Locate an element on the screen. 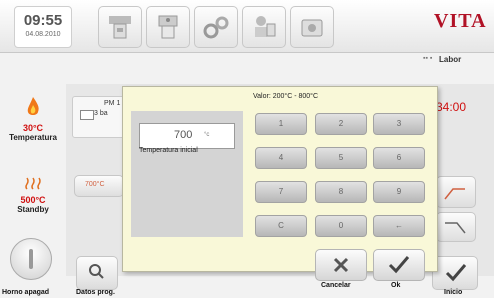  tab-service is located at coordinates (264, 27).